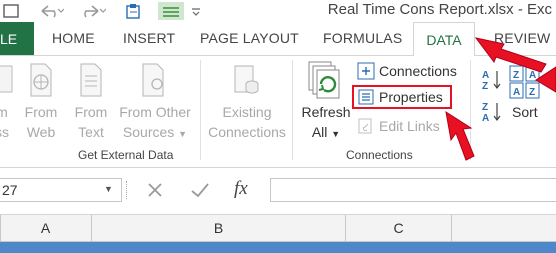 This screenshot has height=253, width=556. Describe the element at coordinates (460, 135) in the screenshot. I see `red-arrow-properties` at that location.